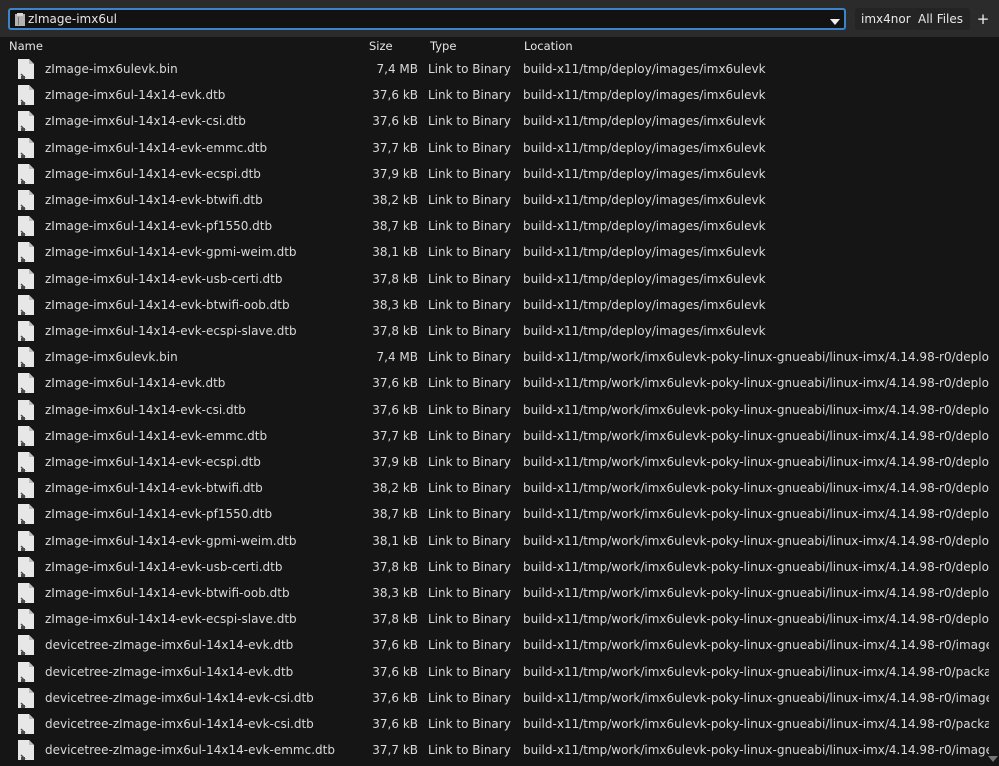 This screenshot has height=766, width=999. Describe the element at coordinates (395, 200) in the screenshot. I see `file-size: 38,2 kB` at that location.